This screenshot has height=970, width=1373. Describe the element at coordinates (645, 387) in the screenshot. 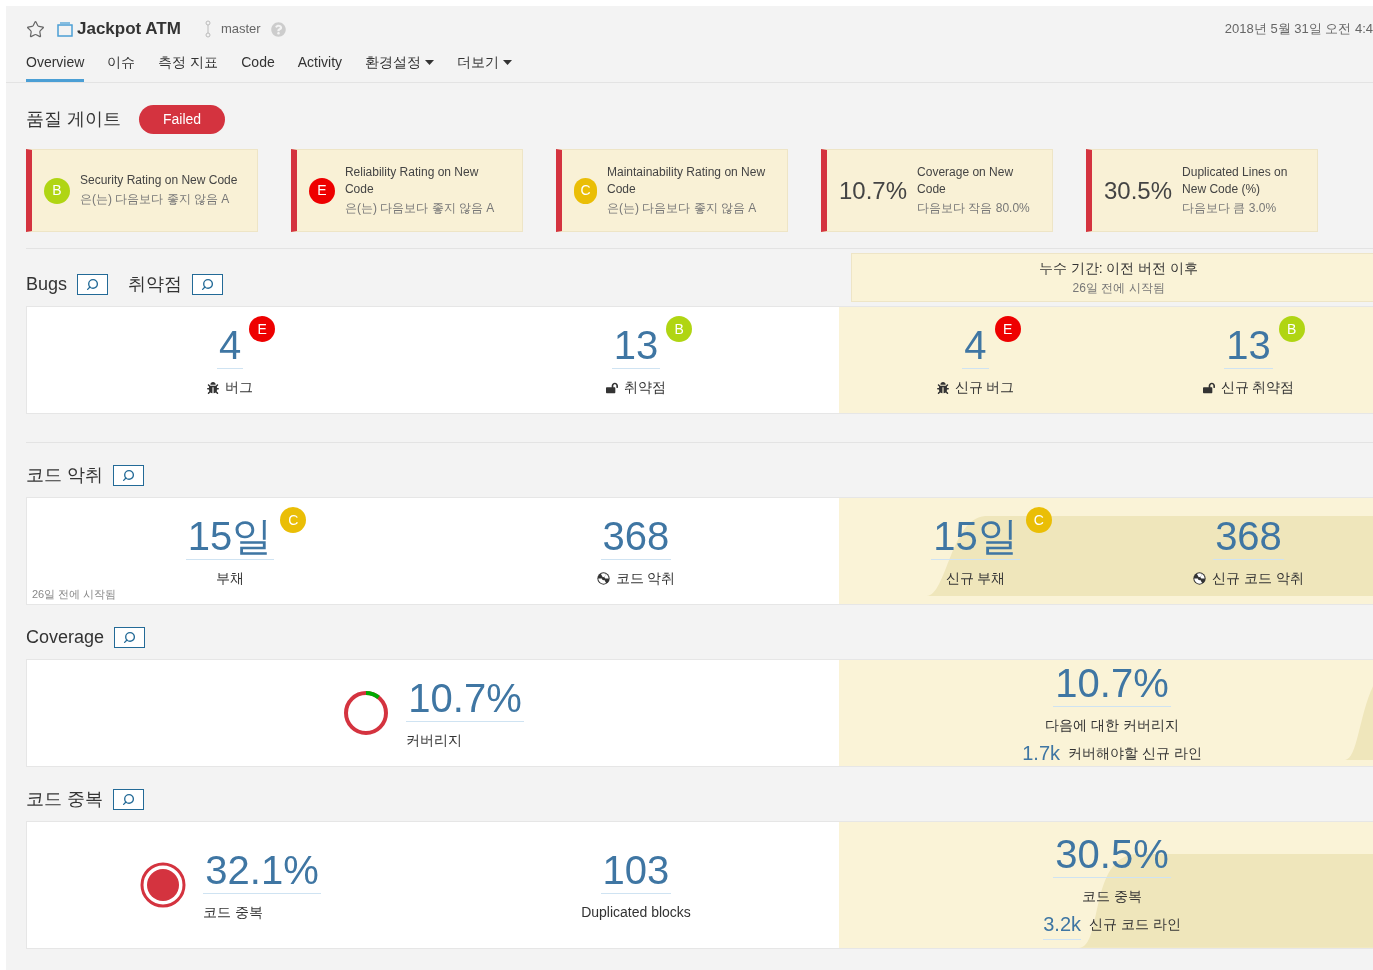

I see `measure-label: 취약점` at that location.